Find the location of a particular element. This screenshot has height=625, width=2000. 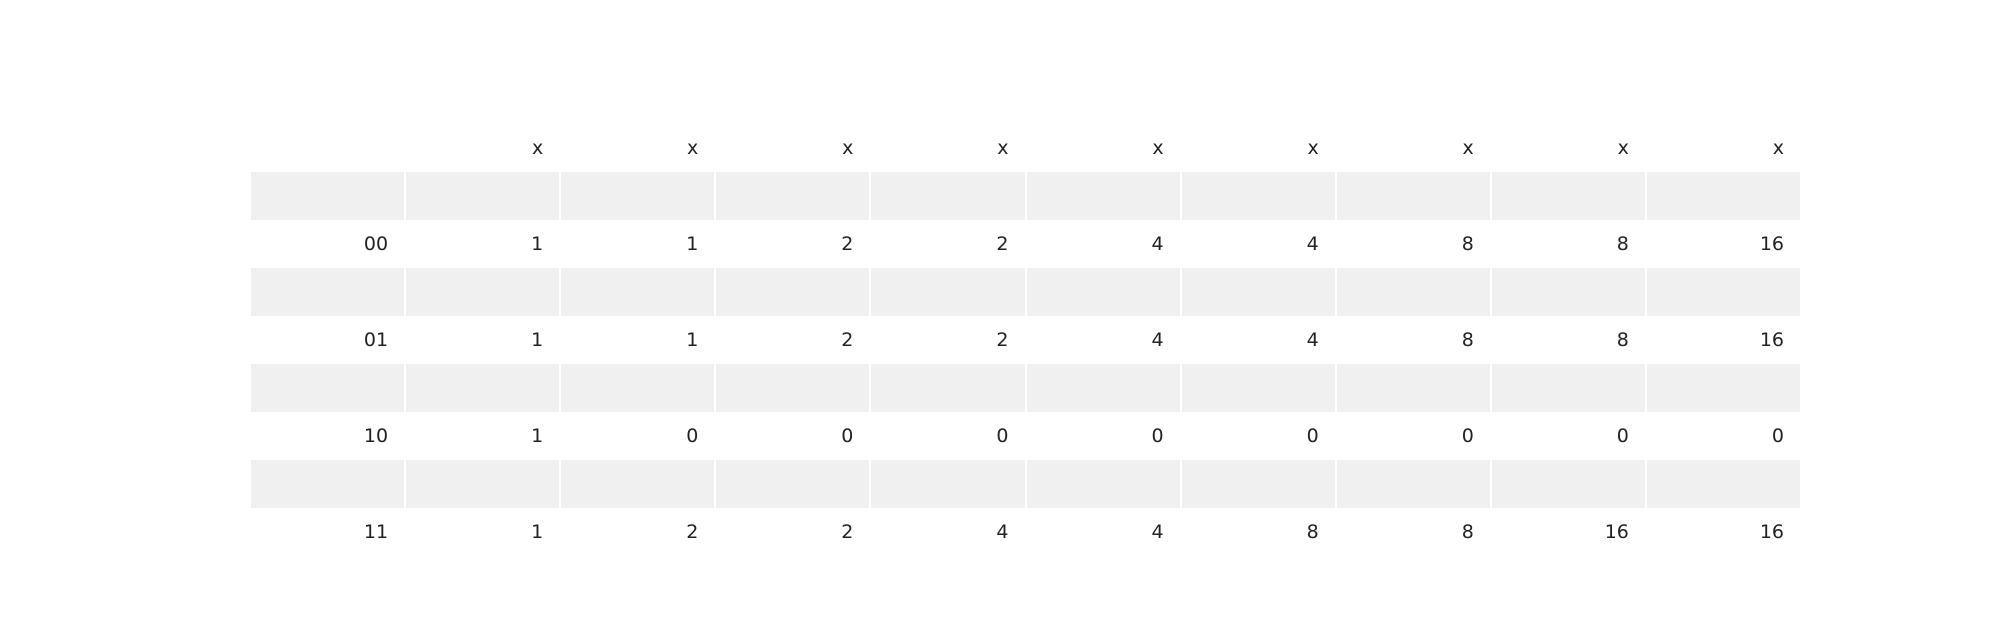

table-row: 00 1 1 2 2 4 4 8 8 16 is located at coordinates (1025, 244).